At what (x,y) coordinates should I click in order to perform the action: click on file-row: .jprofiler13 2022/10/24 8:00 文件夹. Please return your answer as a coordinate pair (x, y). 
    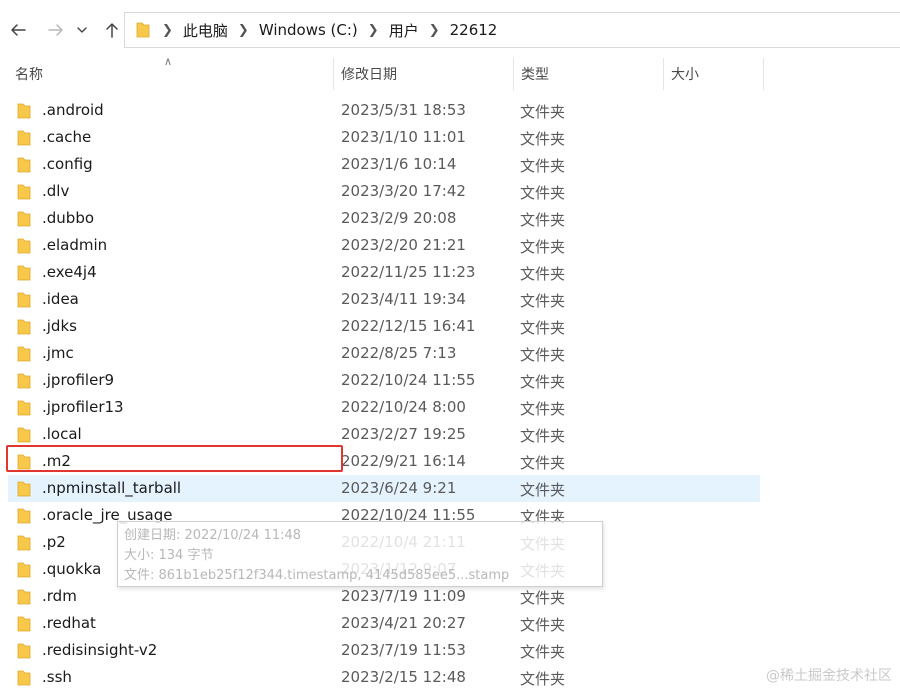
    Looking at the image, I should click on (384, 407).